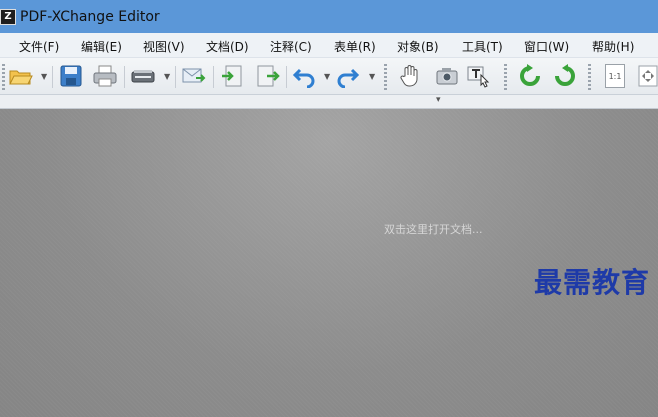 This screenshot has width=658, height=417. I want to click on rotate-left-icon, so click(530, 76).